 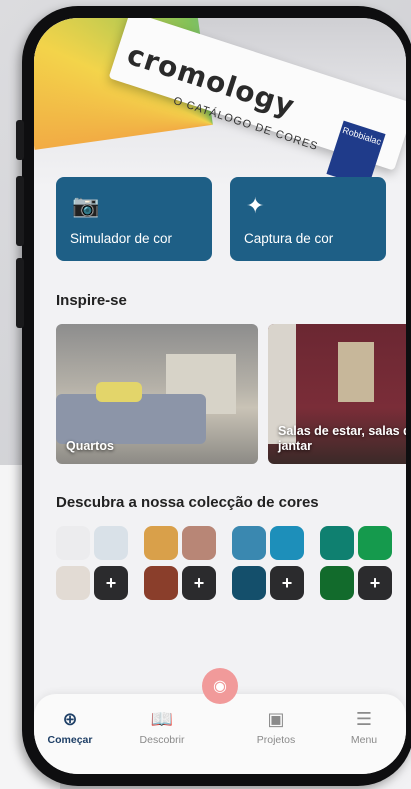 What do you see at coordinates (91, 300) in the screenshot?
I see `inspire-title: Inspire-se` at bounding box center [91, 300].